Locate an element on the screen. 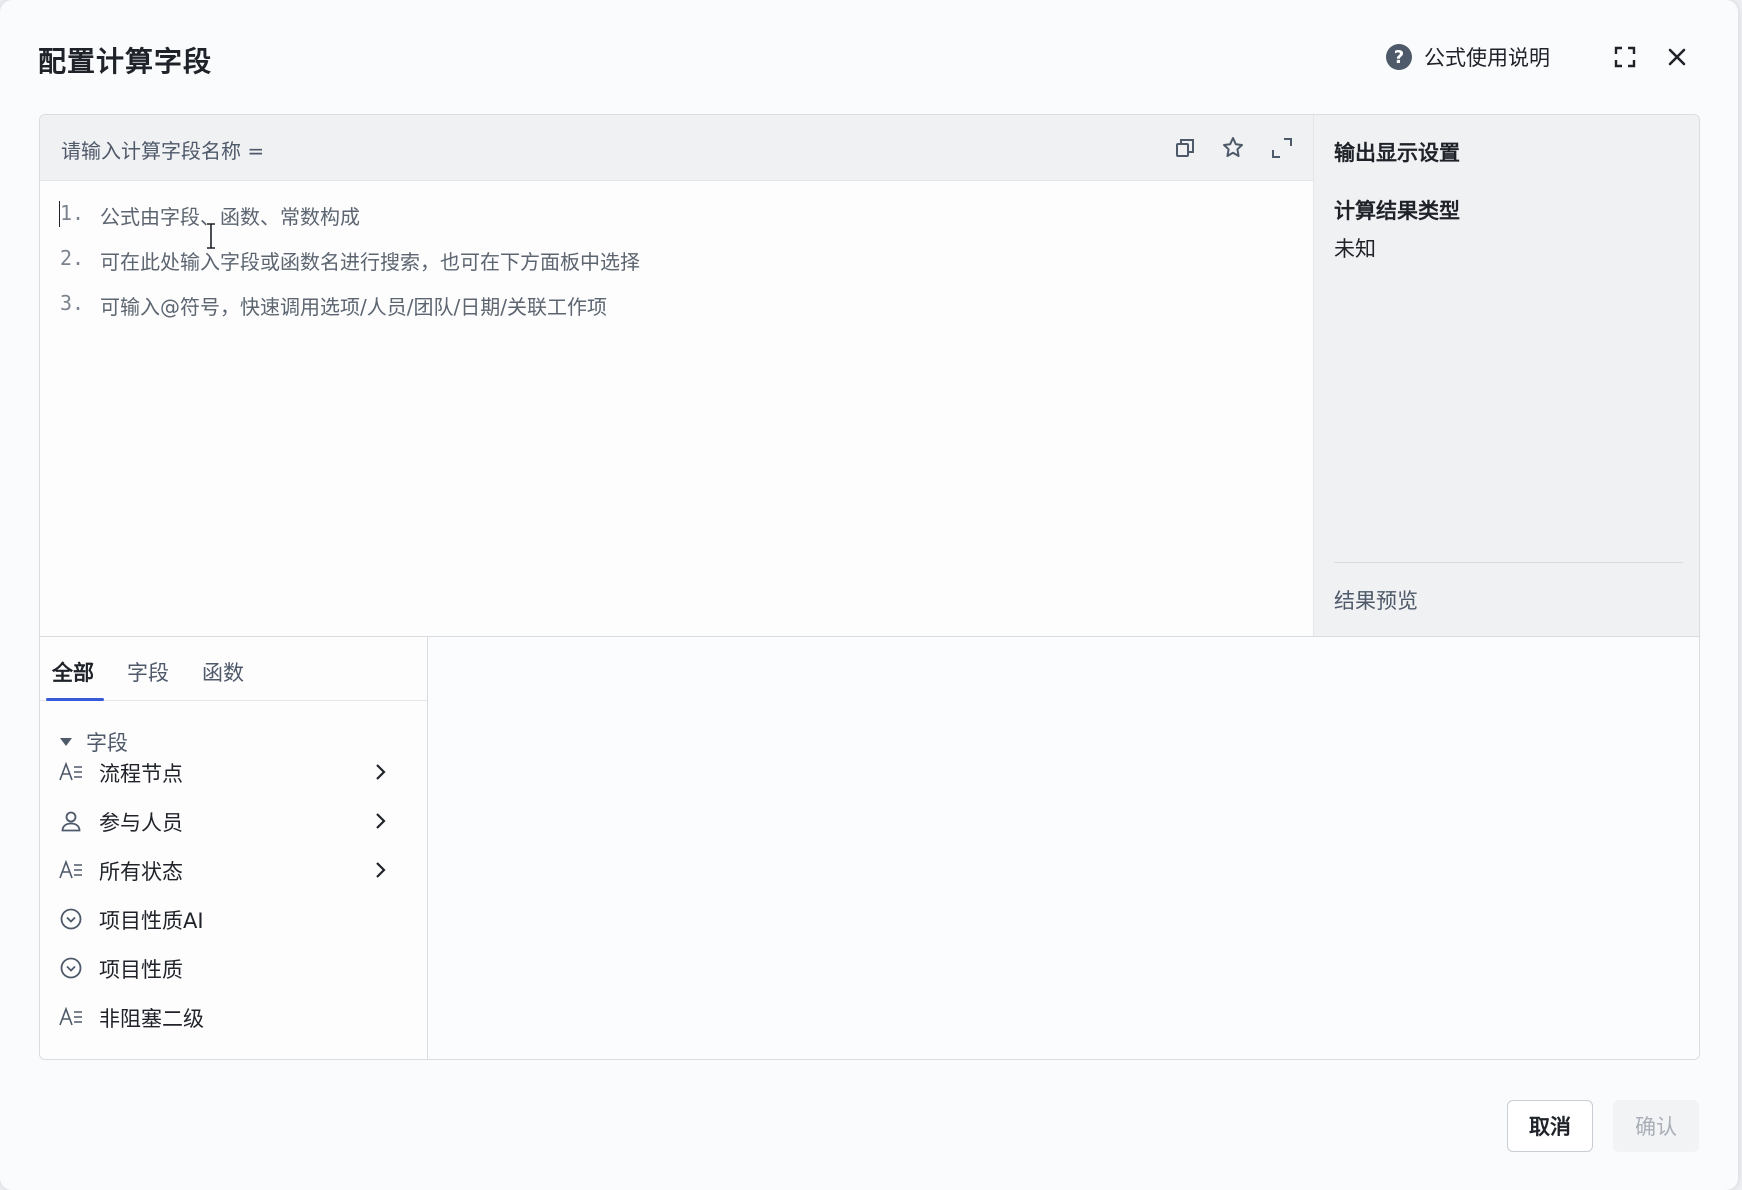 The width and height of the screenshot is (1742, 1190). line-number: 3. is located at coordinates (72, 303).